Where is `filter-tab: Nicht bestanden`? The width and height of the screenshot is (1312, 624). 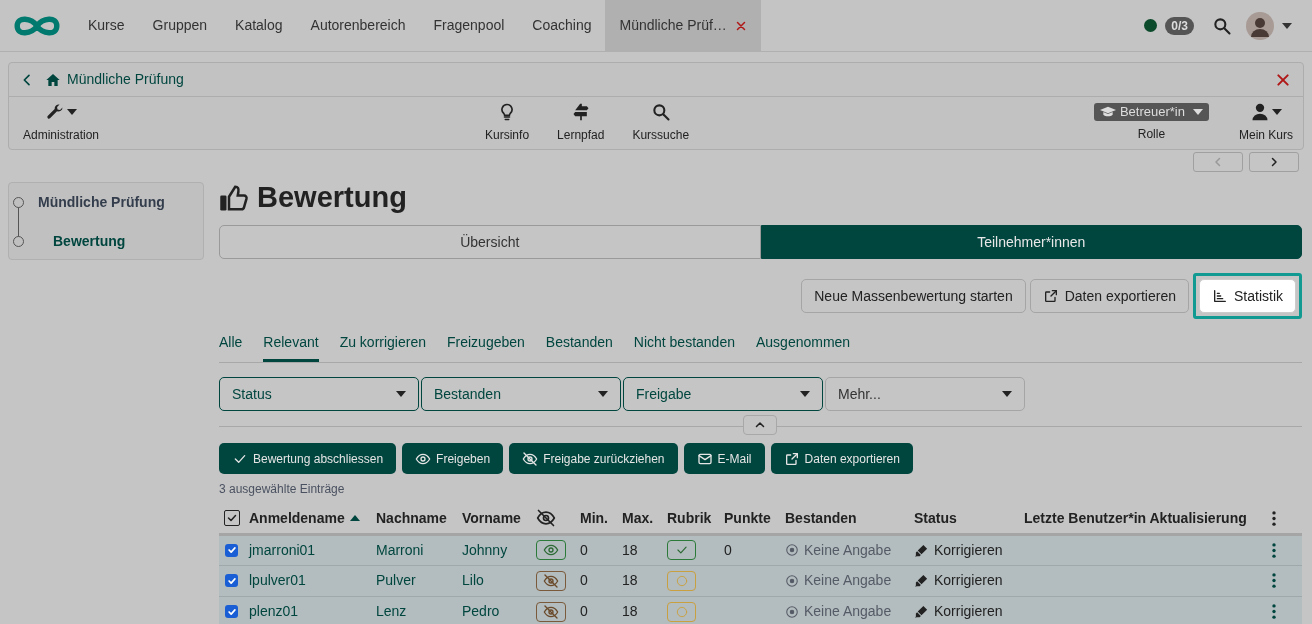
filter-tab: Nicht bestanden is located at coordinates (684, 347).